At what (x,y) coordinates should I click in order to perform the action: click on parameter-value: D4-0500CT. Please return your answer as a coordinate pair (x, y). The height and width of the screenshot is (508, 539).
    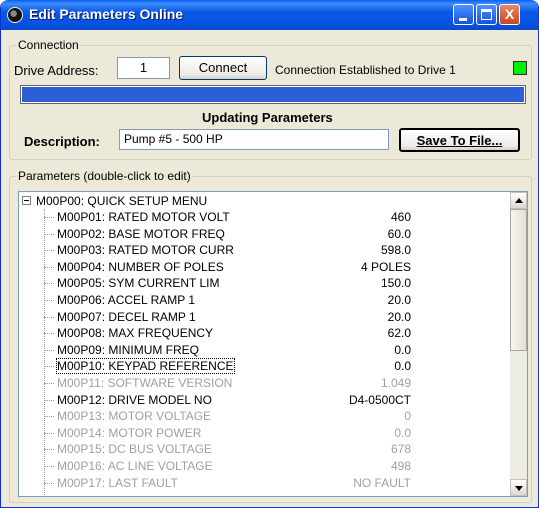
    Looking at the image, I should click on (379, 399).